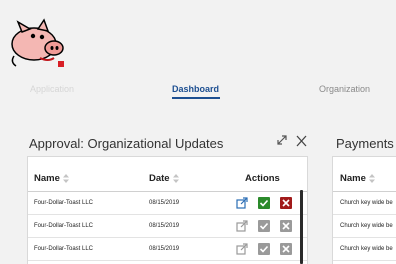  Describe the element at coordinates (196, 98) in the screenshot. I see `nav-active-indicator` at that location.